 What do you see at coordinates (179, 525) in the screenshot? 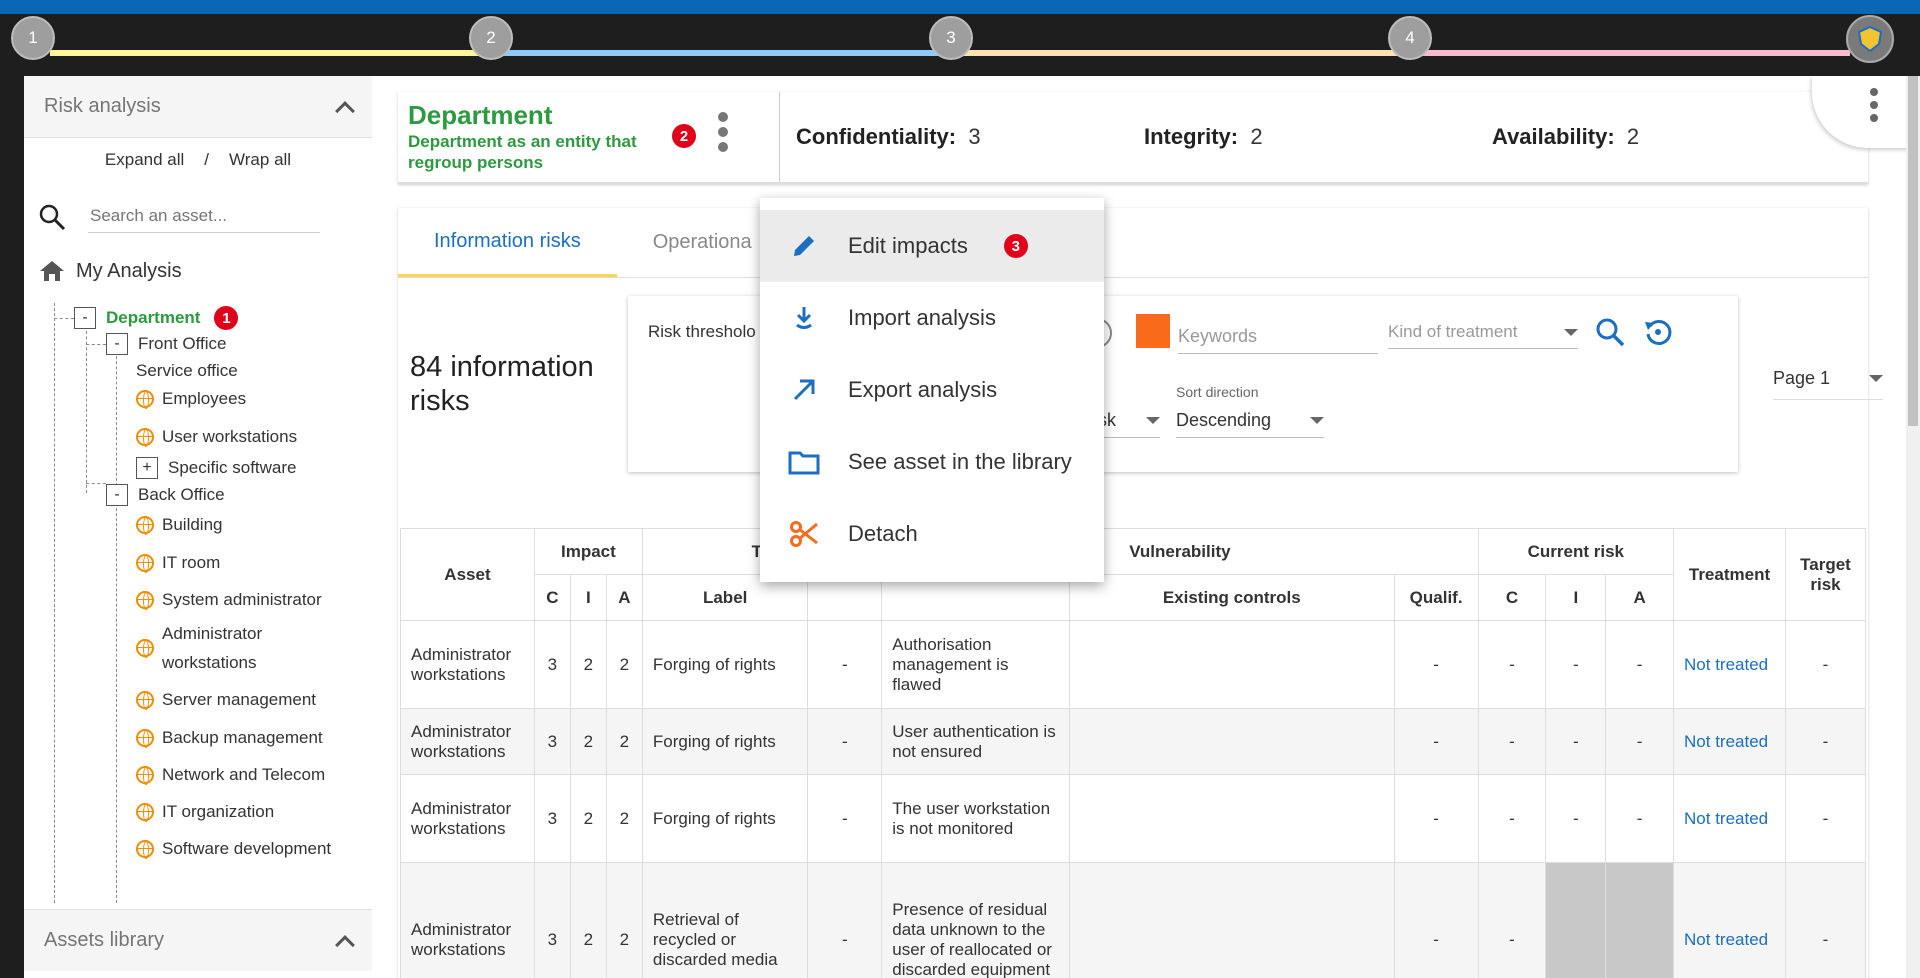
I see `tree-node-building: Building` at bounding box center [179, 525].